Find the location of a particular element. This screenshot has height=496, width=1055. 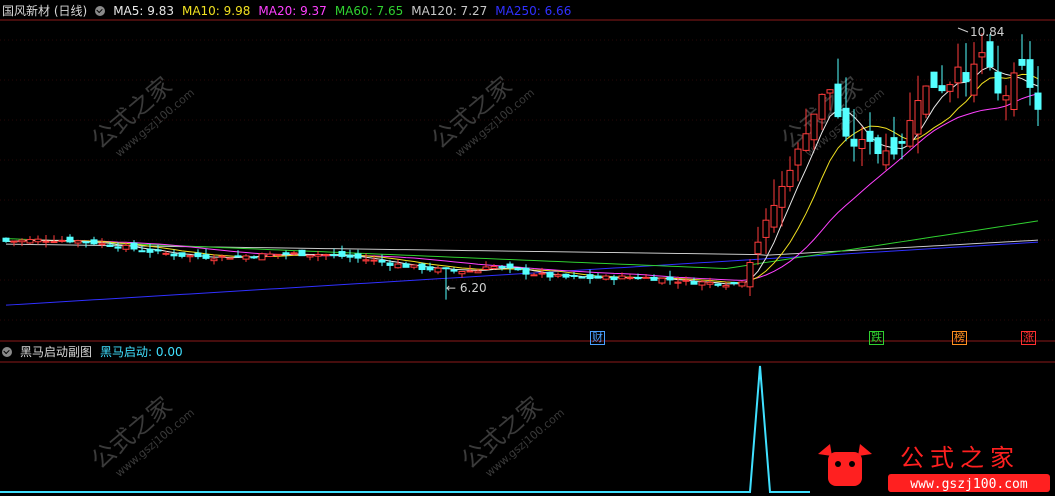

ma60-label: MA60: 7.65 is located at coordinates (369, 11).